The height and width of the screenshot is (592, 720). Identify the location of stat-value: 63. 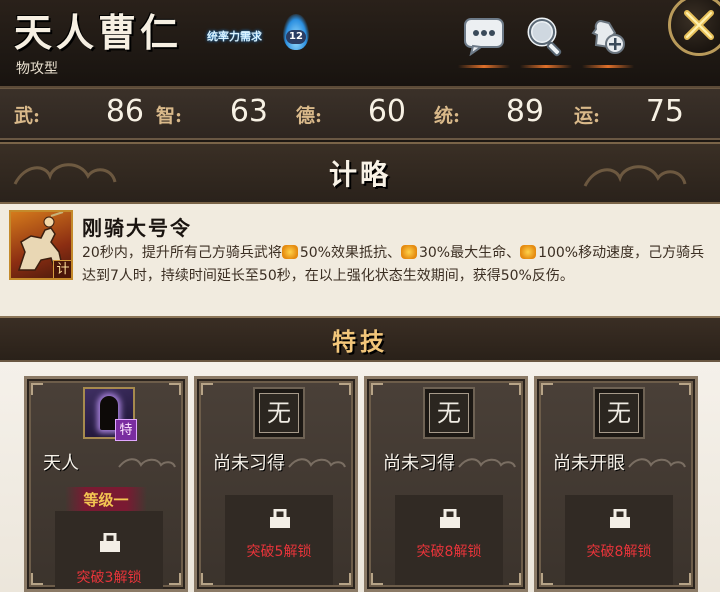
(248, 111).